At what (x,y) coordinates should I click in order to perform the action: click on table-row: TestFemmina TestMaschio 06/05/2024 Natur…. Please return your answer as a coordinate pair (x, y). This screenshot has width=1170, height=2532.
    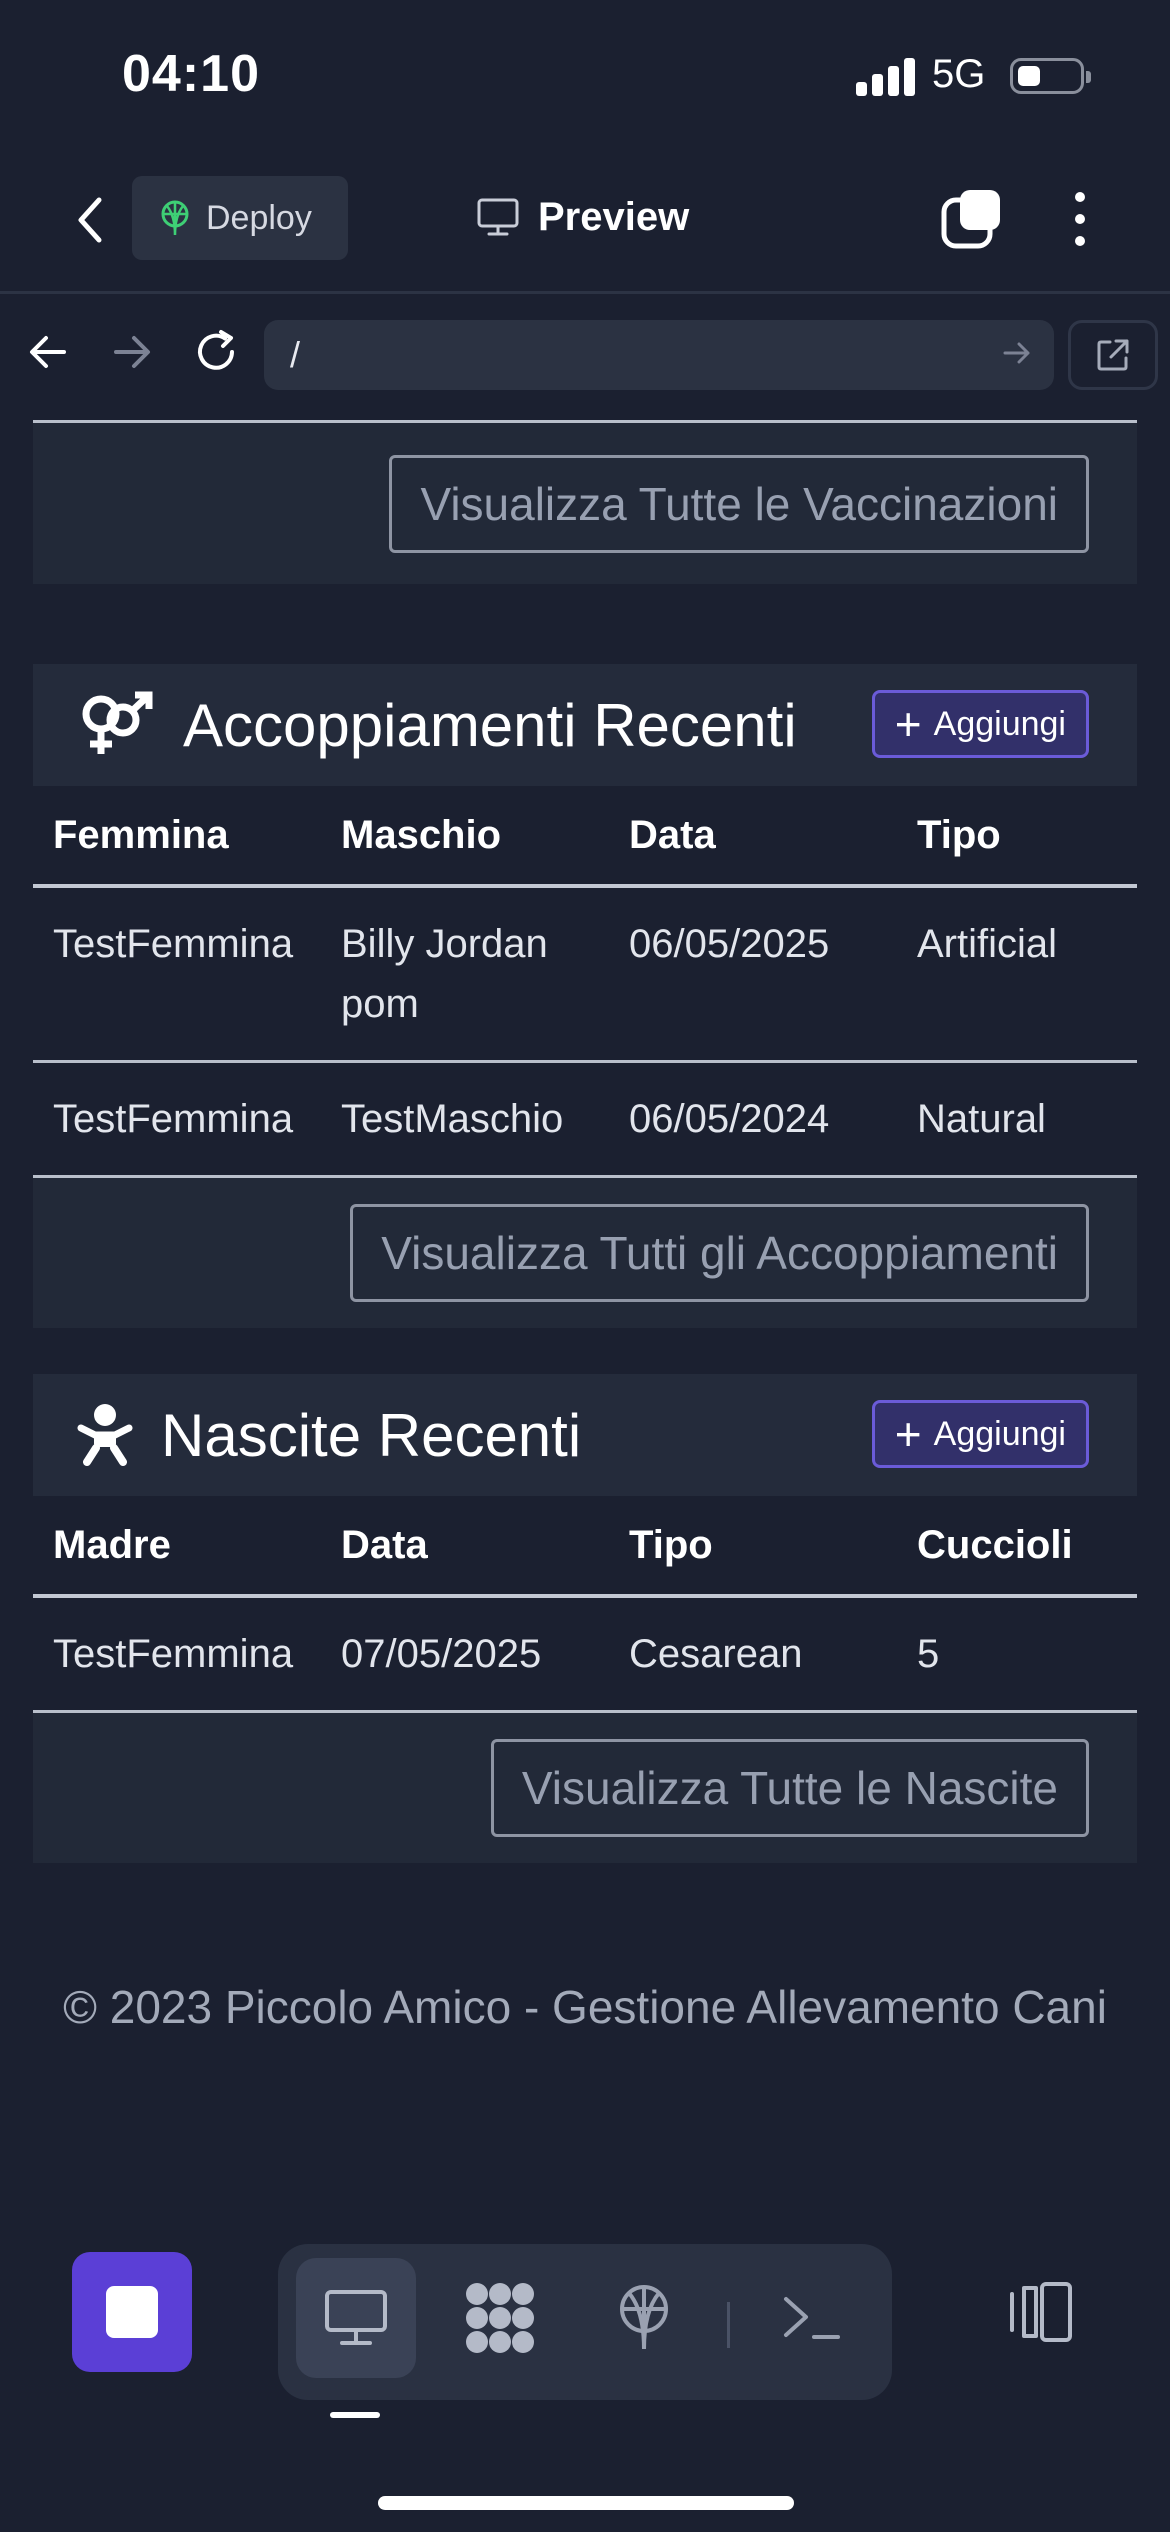
    Looking at the image, I should click on (585, 1119).